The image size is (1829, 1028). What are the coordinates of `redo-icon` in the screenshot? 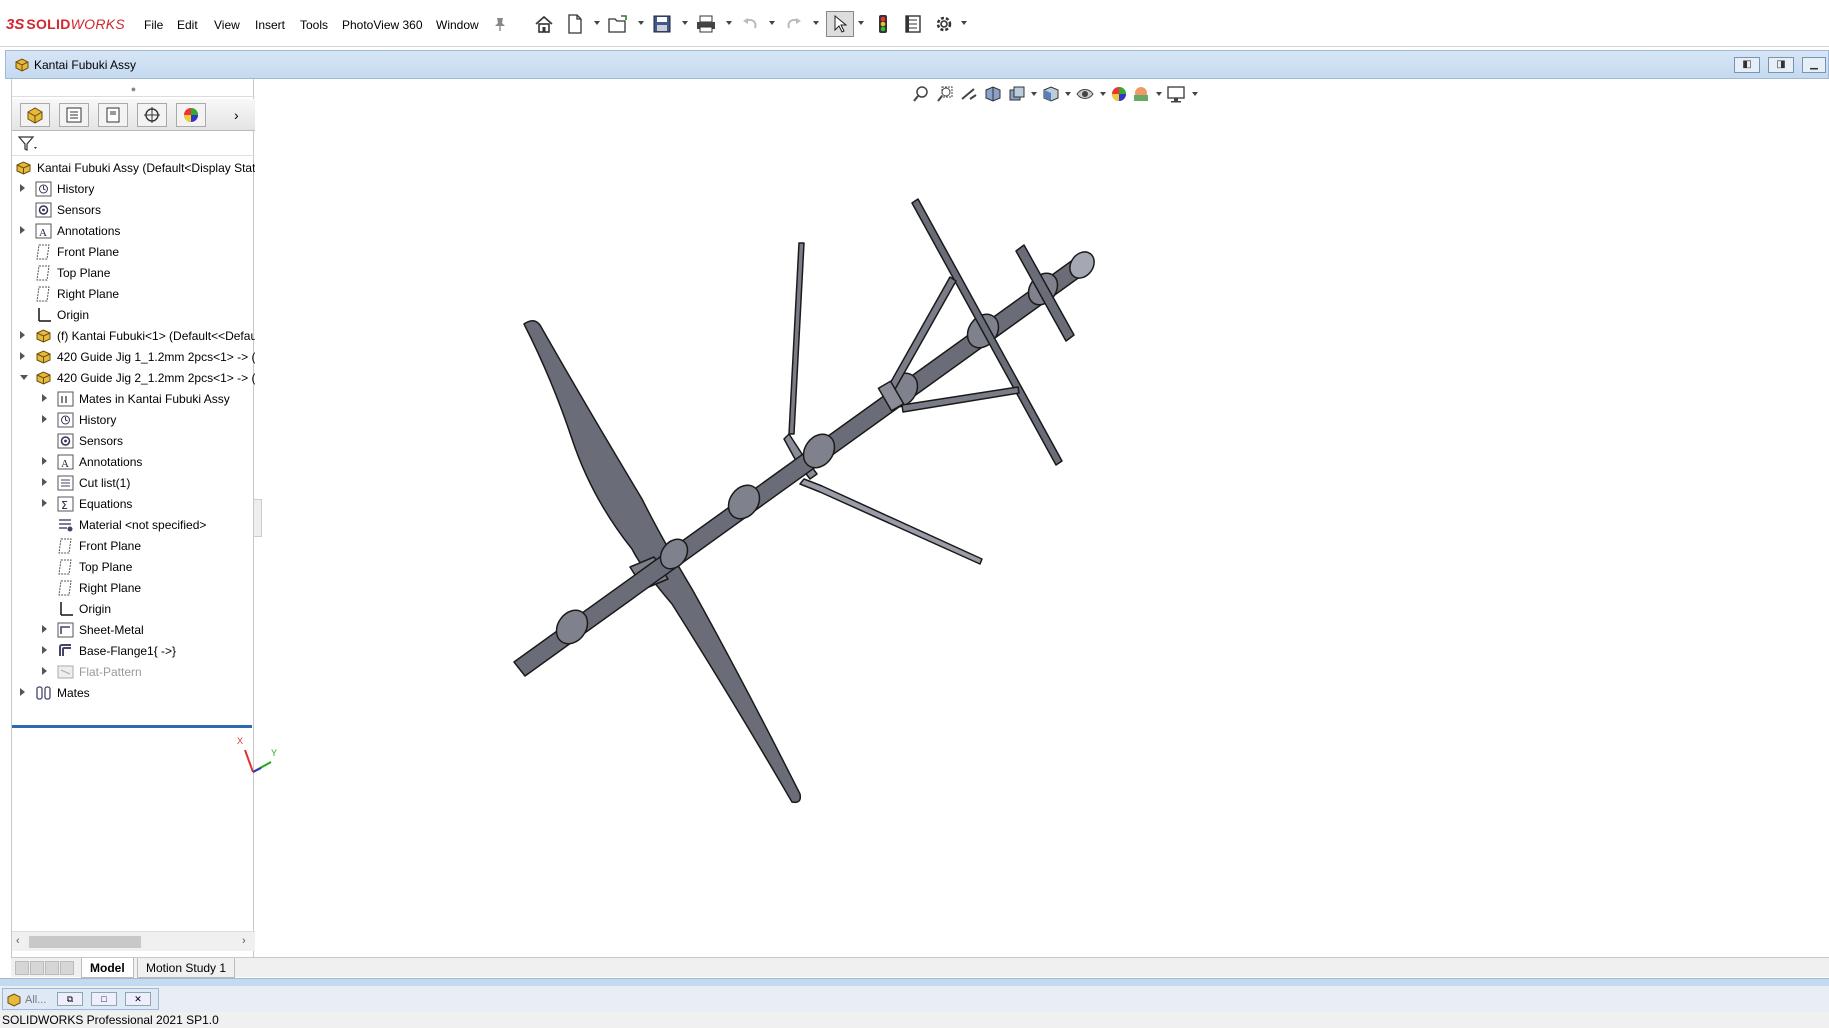 It's located at (794, 24).